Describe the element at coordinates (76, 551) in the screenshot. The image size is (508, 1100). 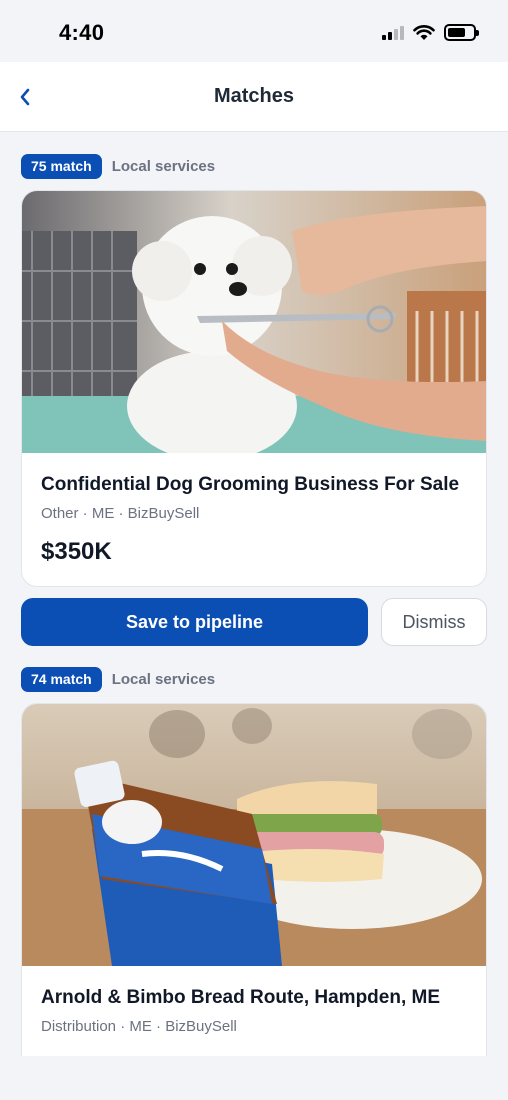
I see `listing-price: $350K` at that location.